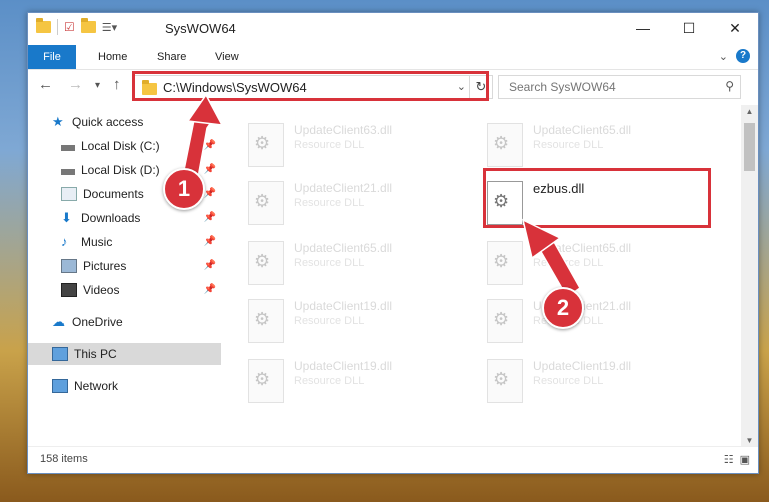 This screenshot has width=769, height=502. What do you see at coordinates (723, 56) in the screenshot?
I see `expand-ribbon-icon: ⌄` at bounding box center [723, 56].